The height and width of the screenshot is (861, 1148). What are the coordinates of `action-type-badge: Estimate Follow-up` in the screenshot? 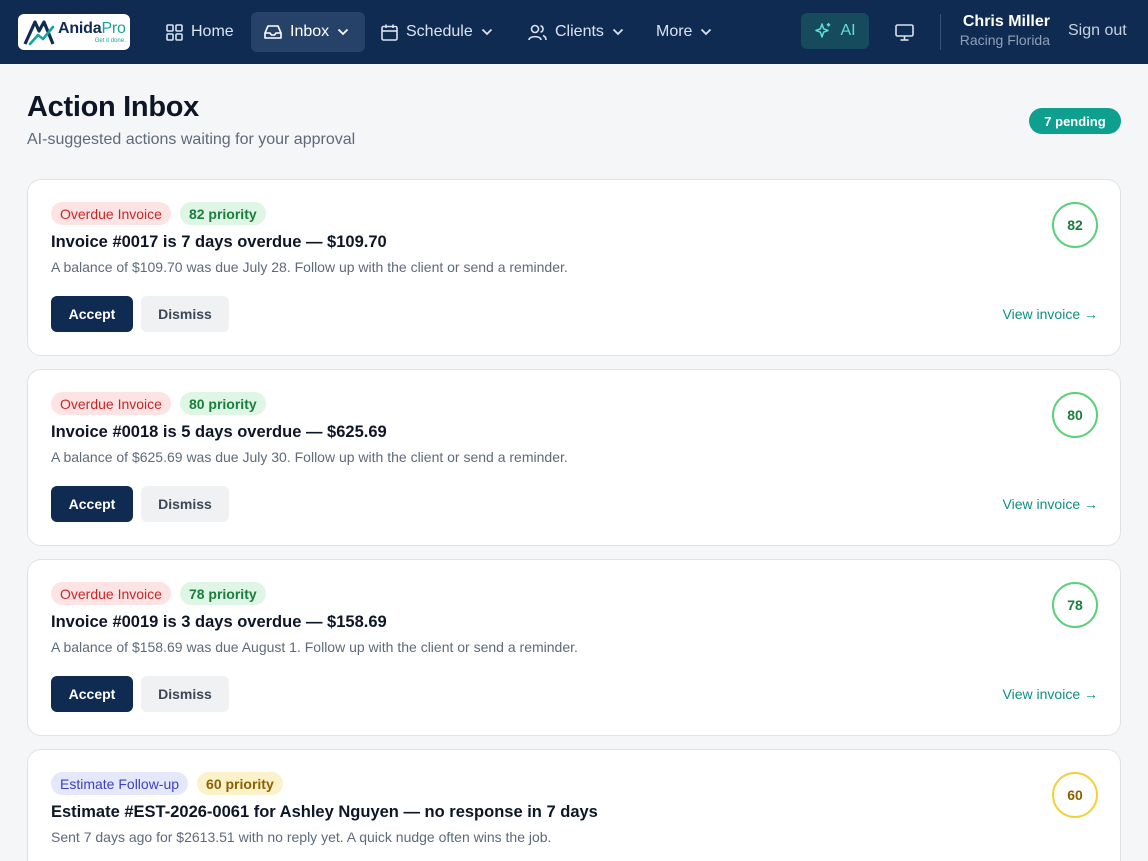 It's located at (120, 783).